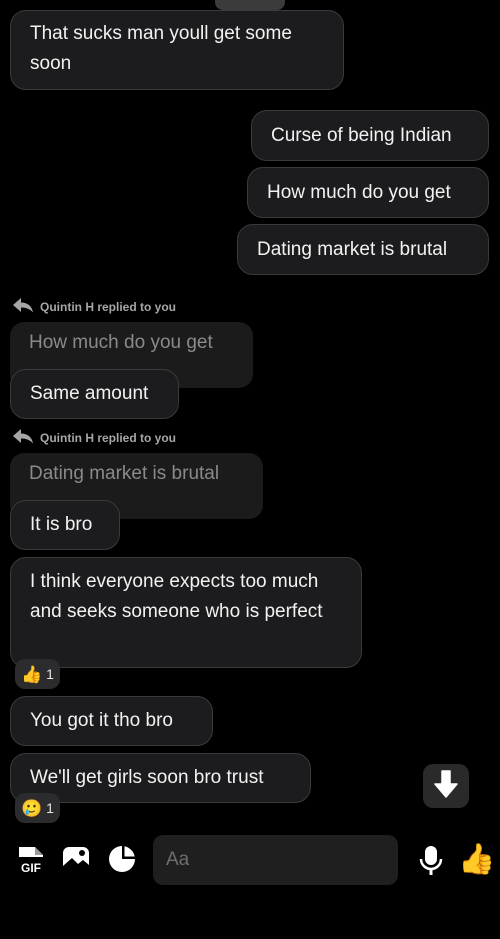 Image resolution: width=500 pixels, height=939 pixels. I want to click on sent-message: Dating market is brutal, so click(363, 249).